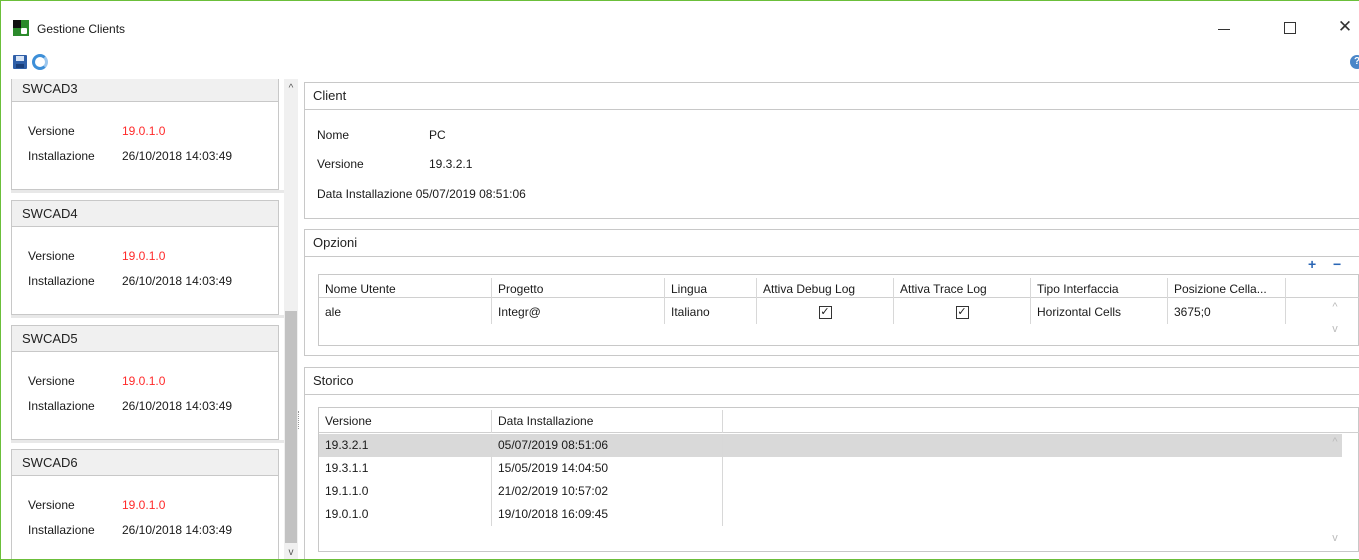 The width and height of the screenshot is (1359, 560). I want to click on trace-log-cell: ✓, so click(962, 312).